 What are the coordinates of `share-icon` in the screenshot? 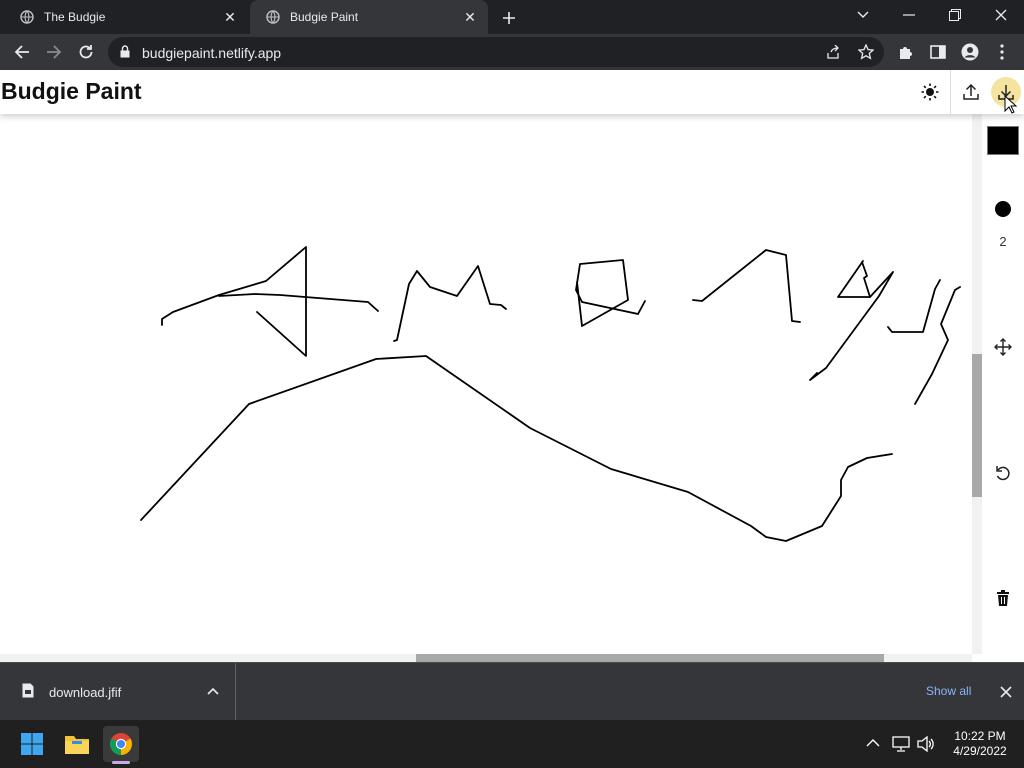 It's located at (833, 52).